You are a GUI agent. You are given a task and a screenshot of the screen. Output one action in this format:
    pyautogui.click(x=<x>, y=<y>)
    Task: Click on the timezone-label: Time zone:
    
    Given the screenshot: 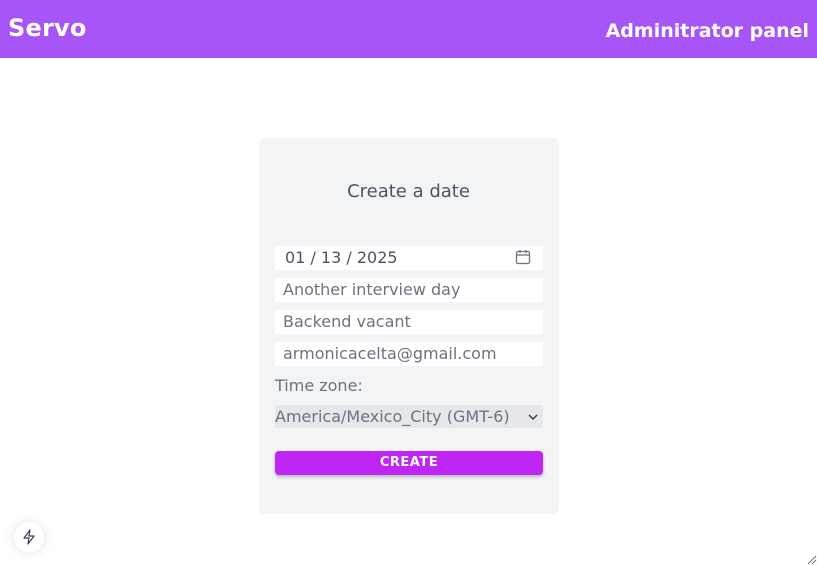 What is the action you would take?
    pyautogui.click(x=319, y=385)
    